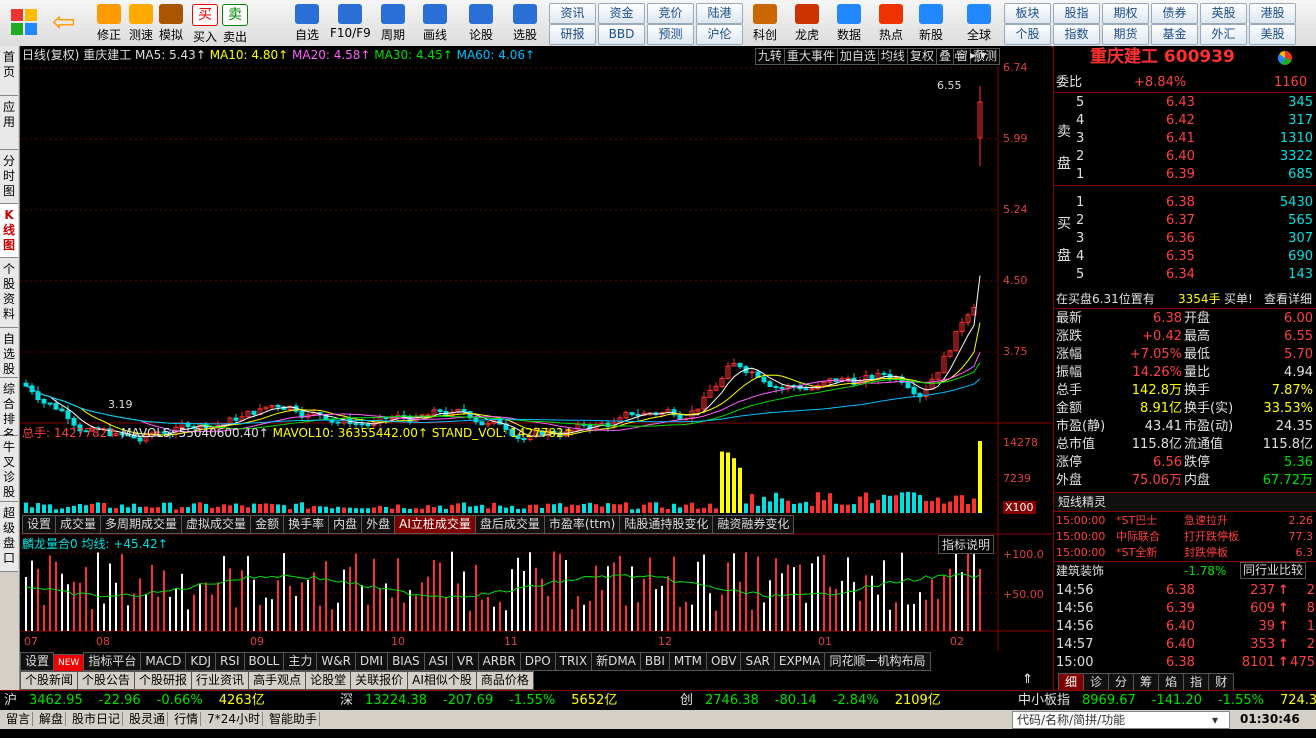  Describe the element at coordinates (1273, 570) in the screenshot. I see `industry-compare-button: 同行业比较` at that location.